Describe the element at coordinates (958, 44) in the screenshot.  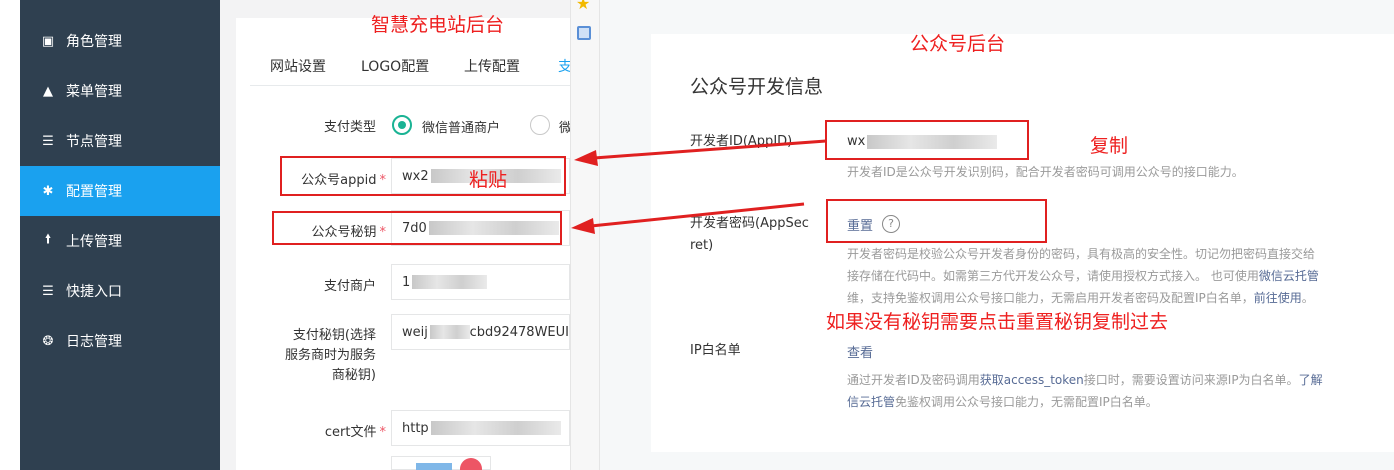
I see `annotation-wechat-title: 公众号后台` at that location.